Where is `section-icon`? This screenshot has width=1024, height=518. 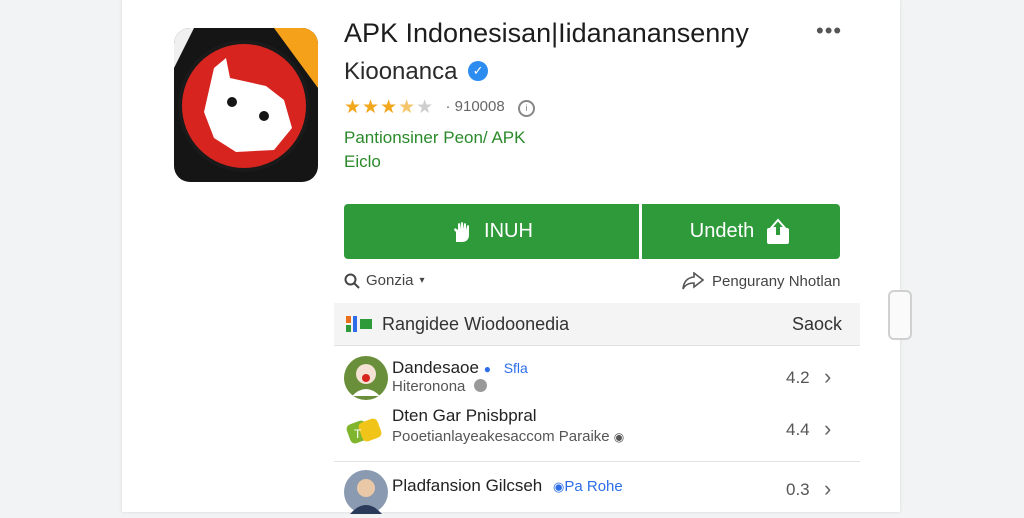
section-icon is located at coordinates (359, 324).